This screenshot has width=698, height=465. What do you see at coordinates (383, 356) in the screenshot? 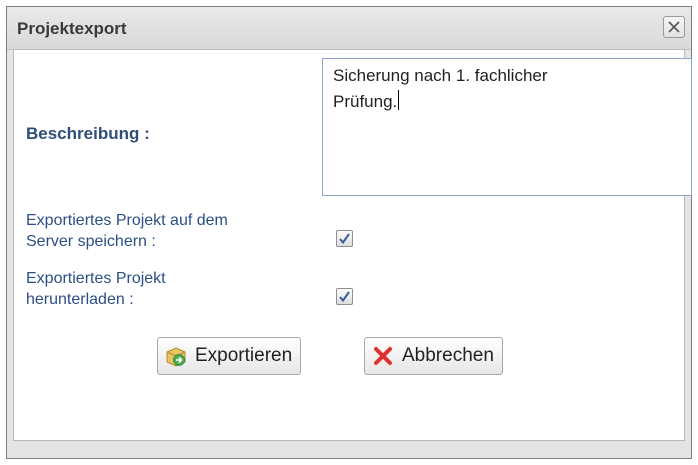
I see `red-x-icon` at bounding box center [383, 356].